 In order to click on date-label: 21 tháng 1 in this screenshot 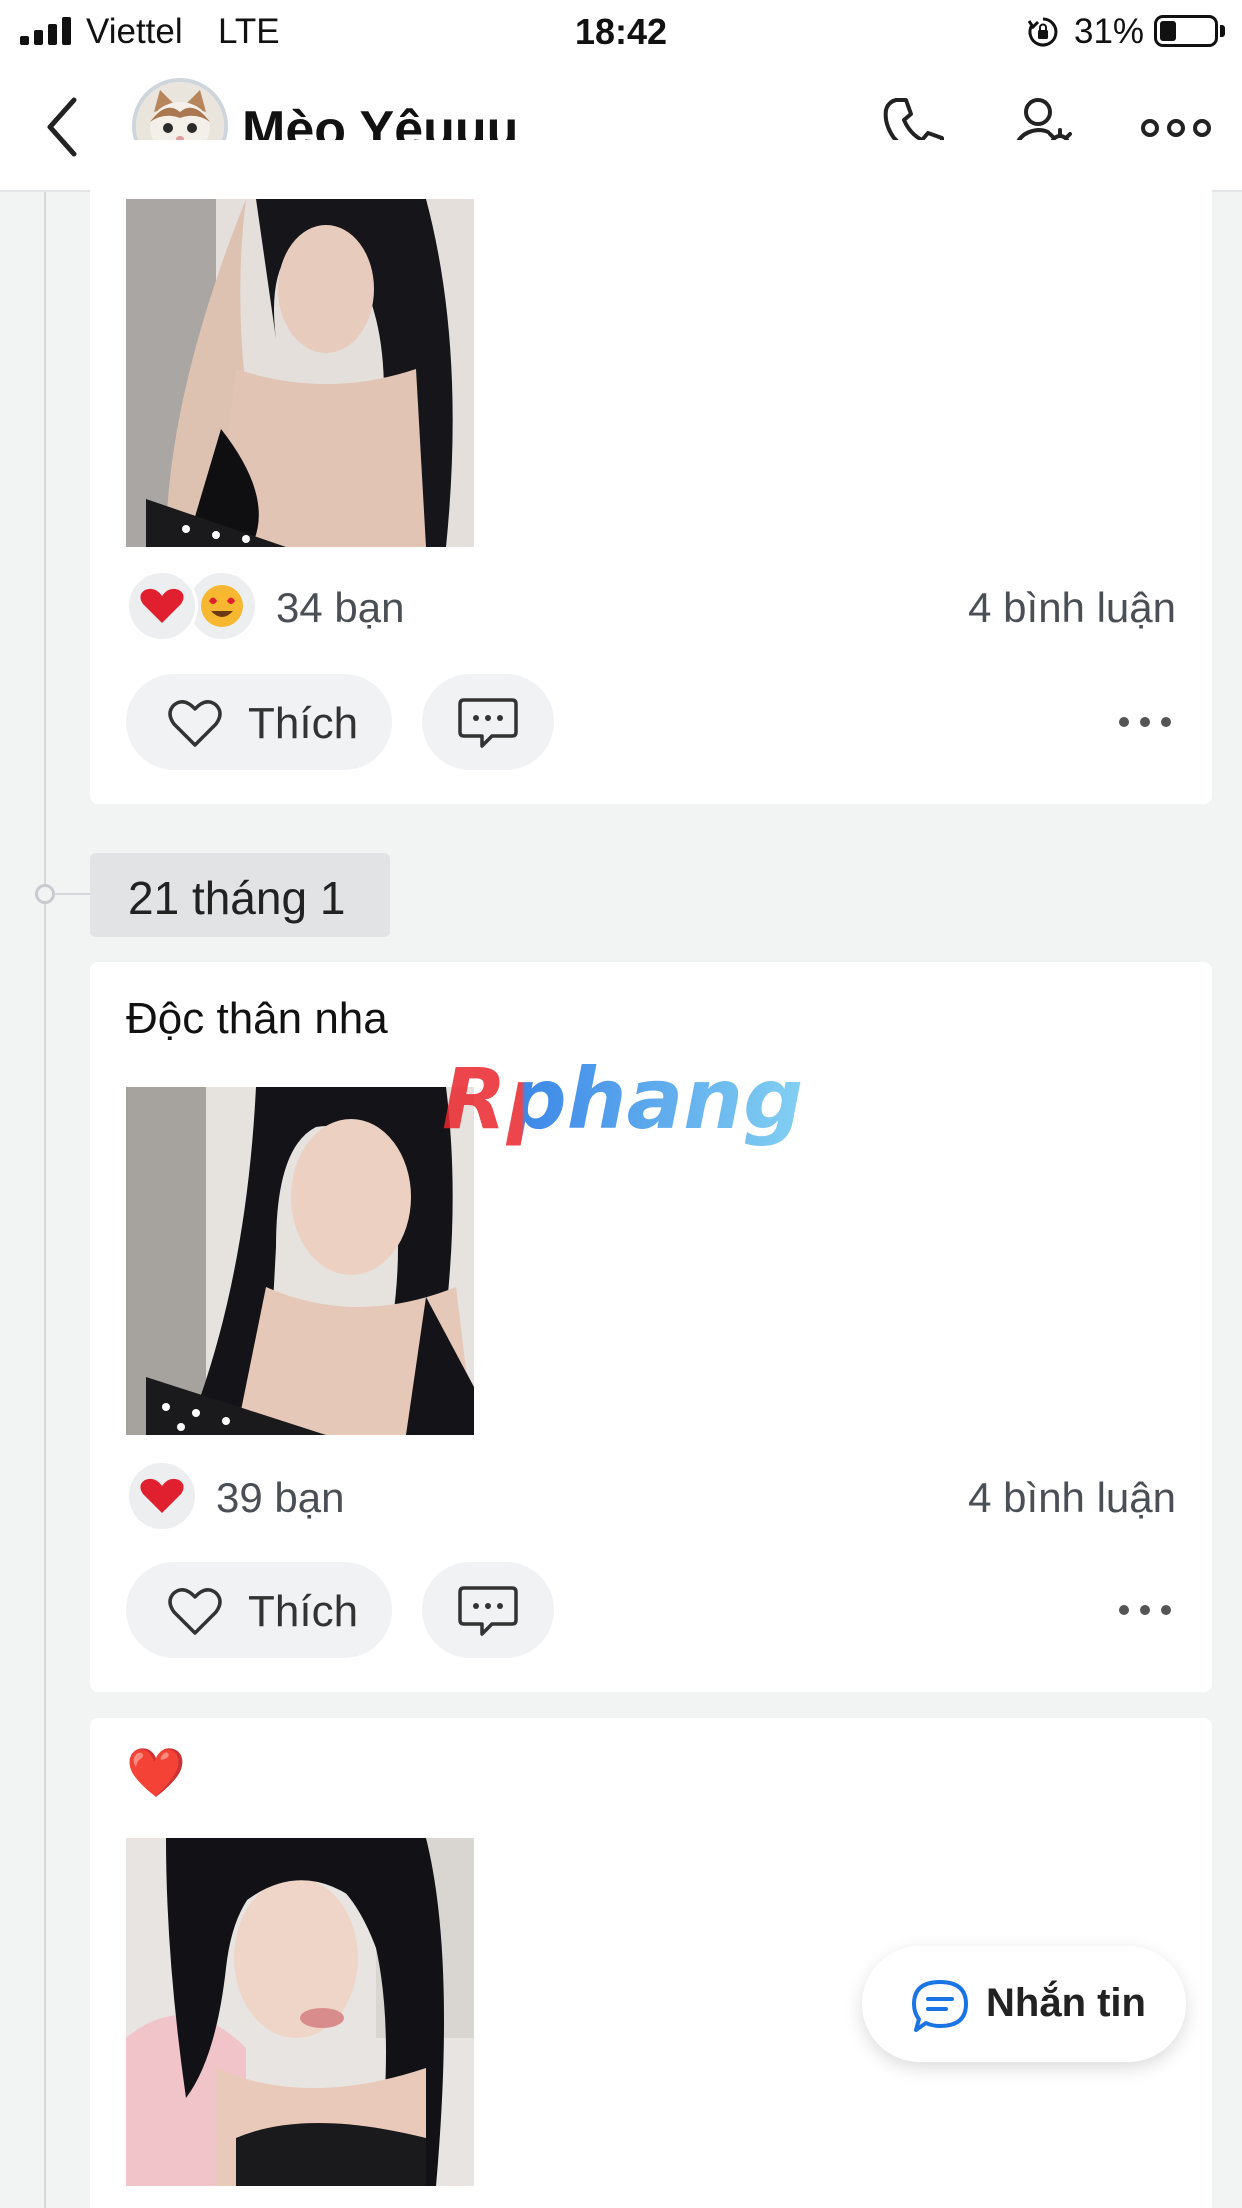, I will do `click(237, 898)`.